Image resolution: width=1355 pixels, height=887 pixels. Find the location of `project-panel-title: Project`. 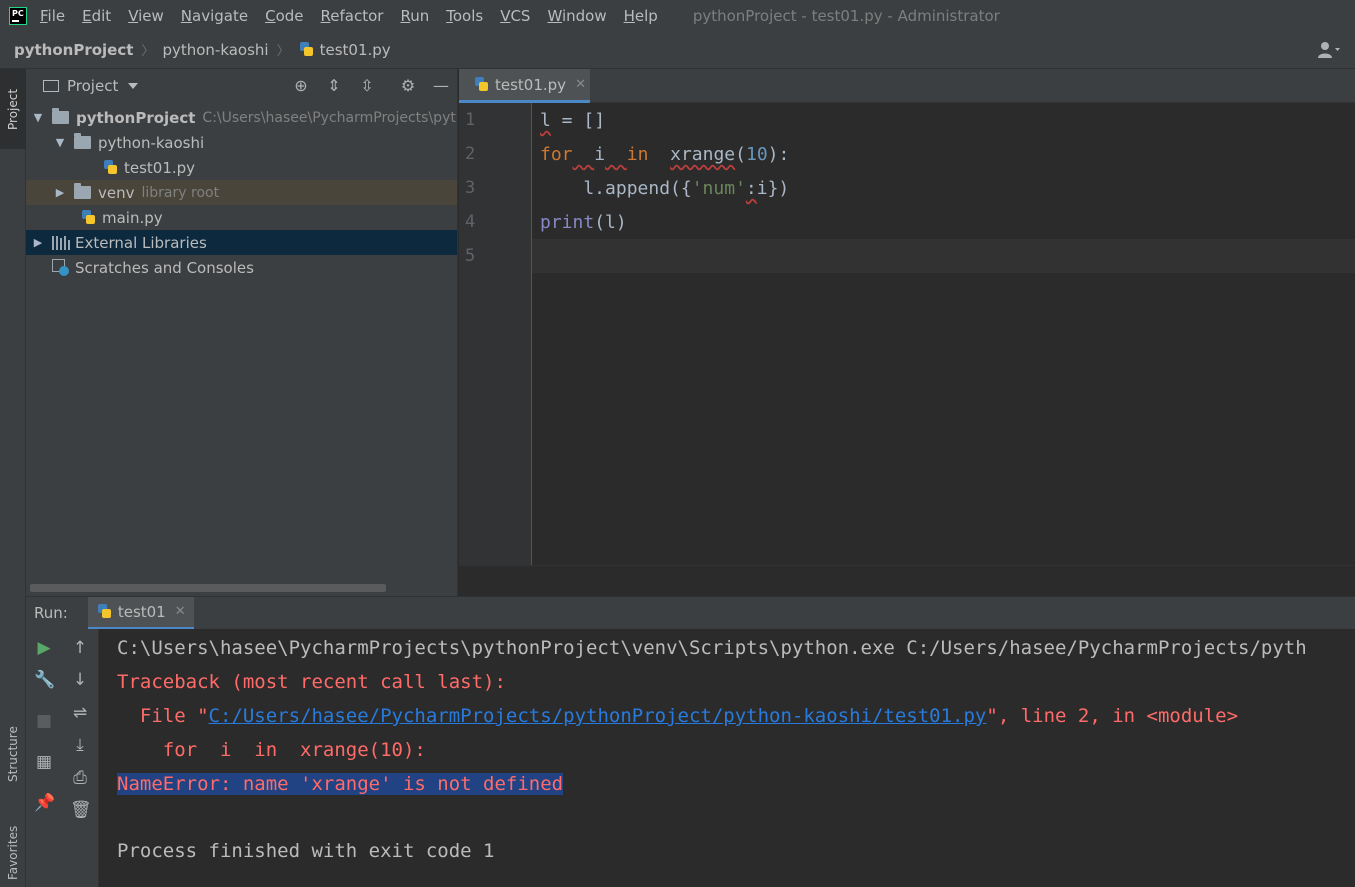

project-panel-title: Project is located at coordinates (92, 86).